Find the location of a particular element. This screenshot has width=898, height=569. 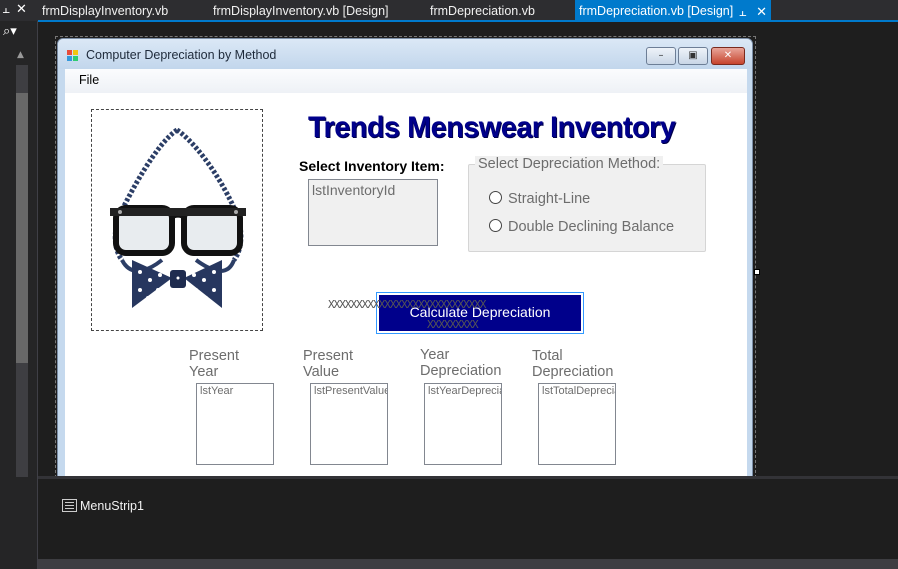

menustrip-label: MenuStrip1 is located at coordinates (112, 506).